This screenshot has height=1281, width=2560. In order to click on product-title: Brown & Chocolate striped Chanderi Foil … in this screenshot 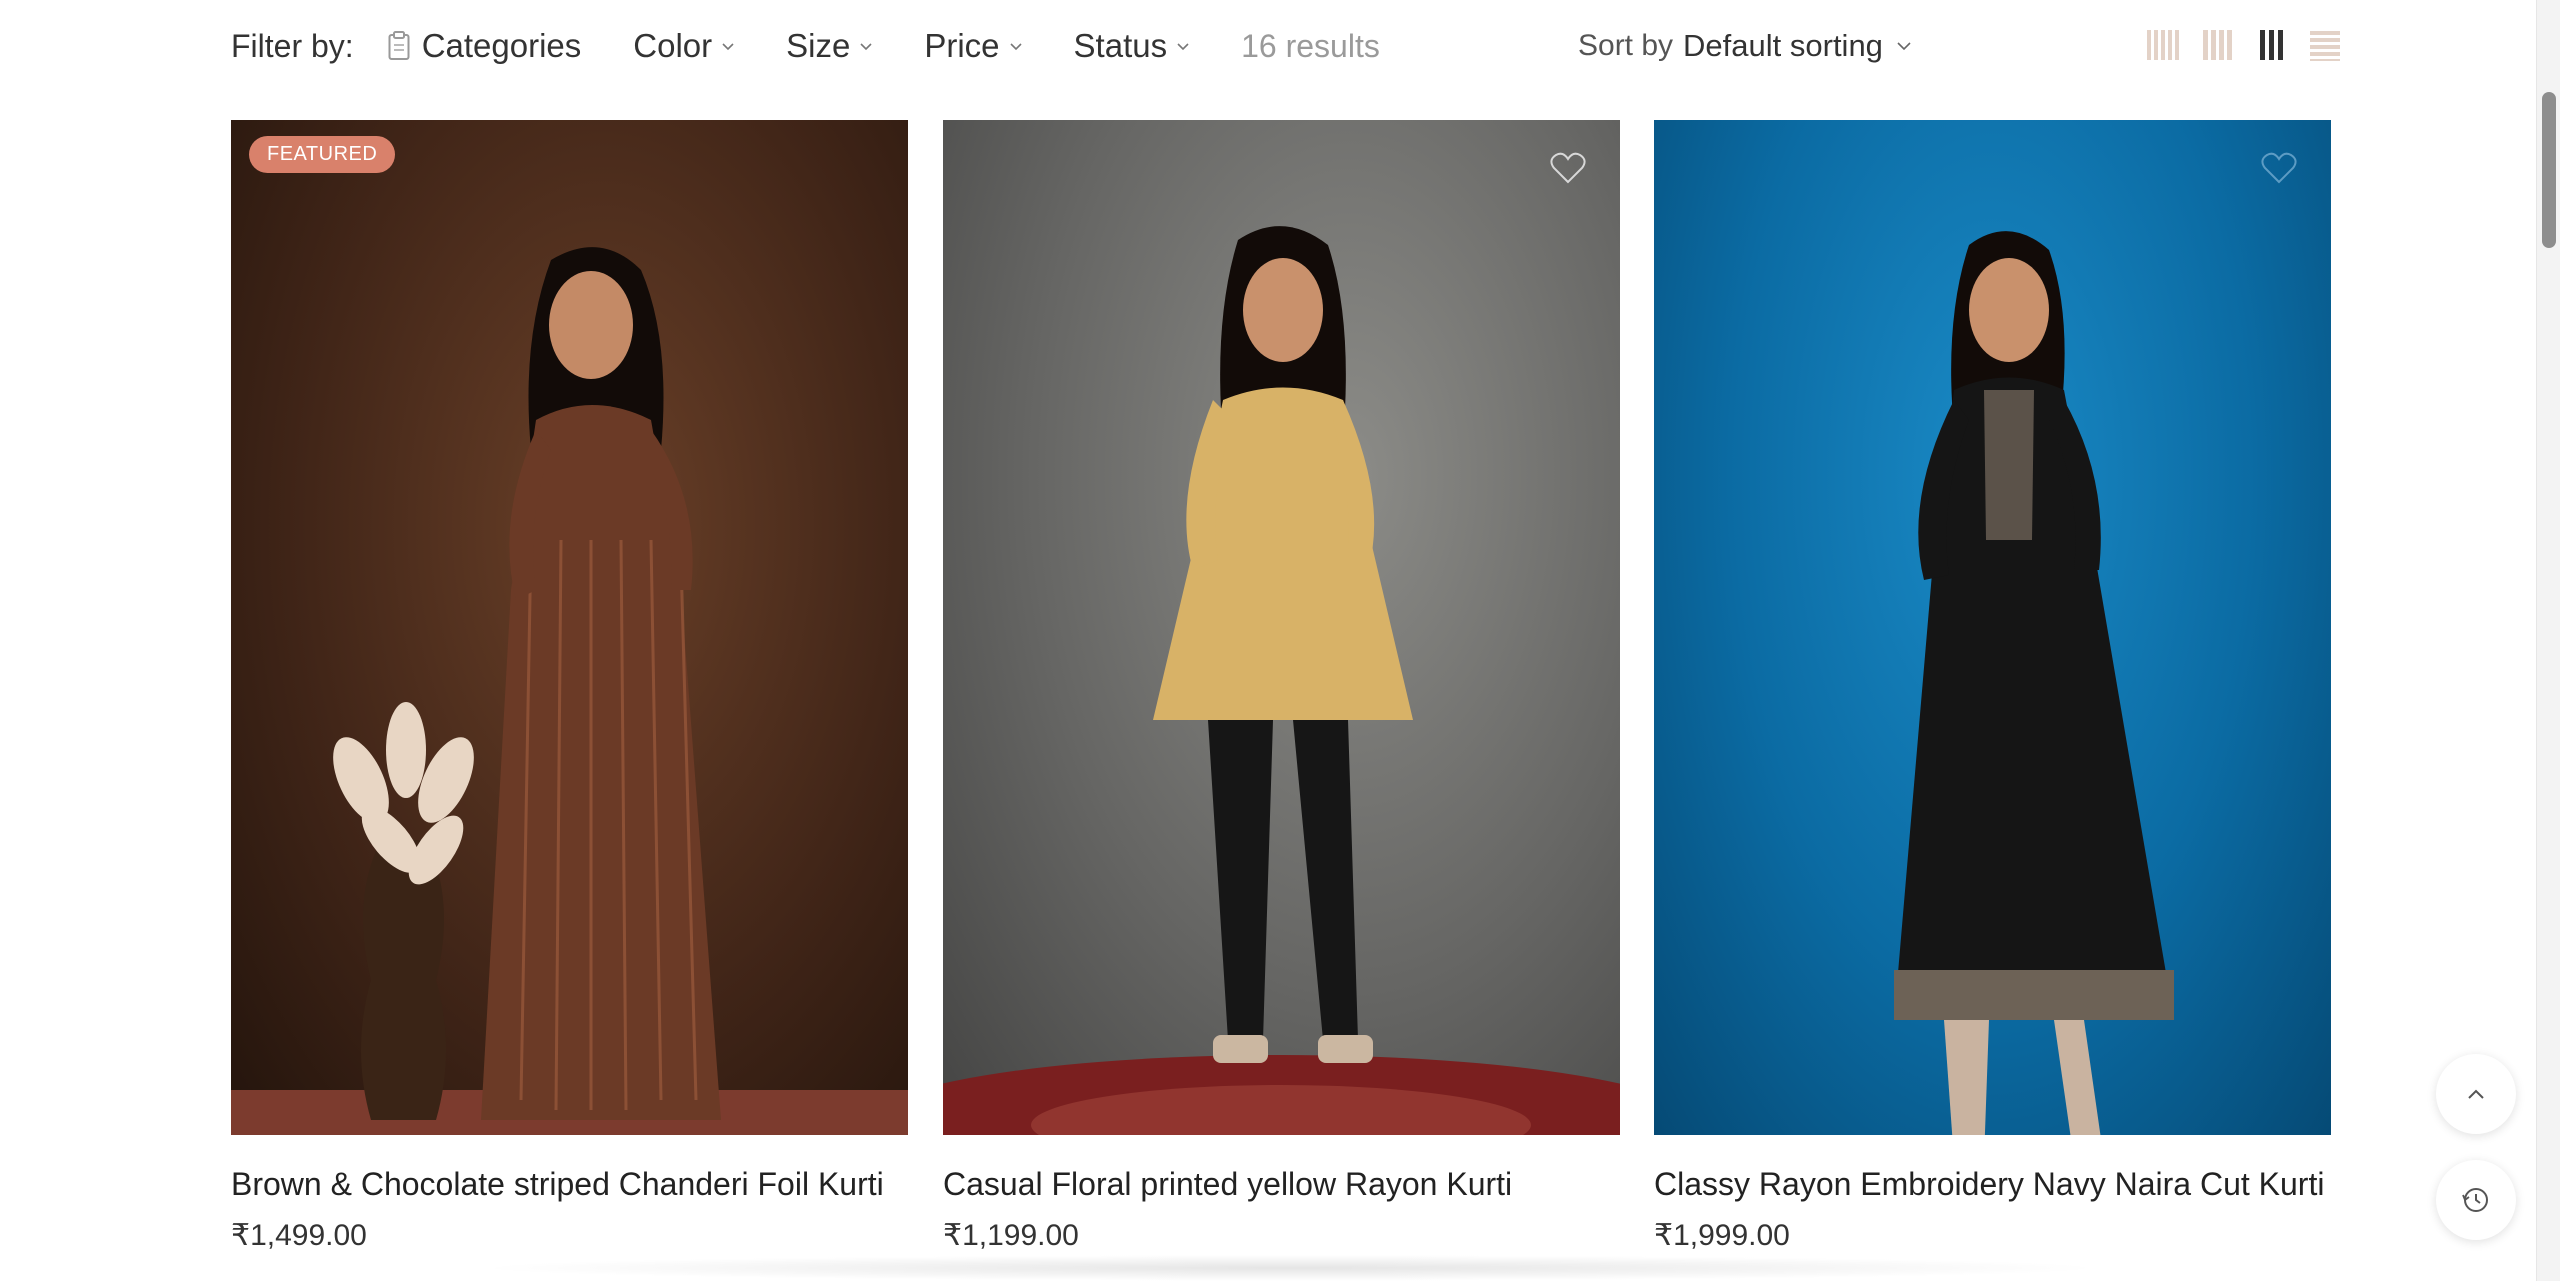, I will do `click(557, 1184)`.